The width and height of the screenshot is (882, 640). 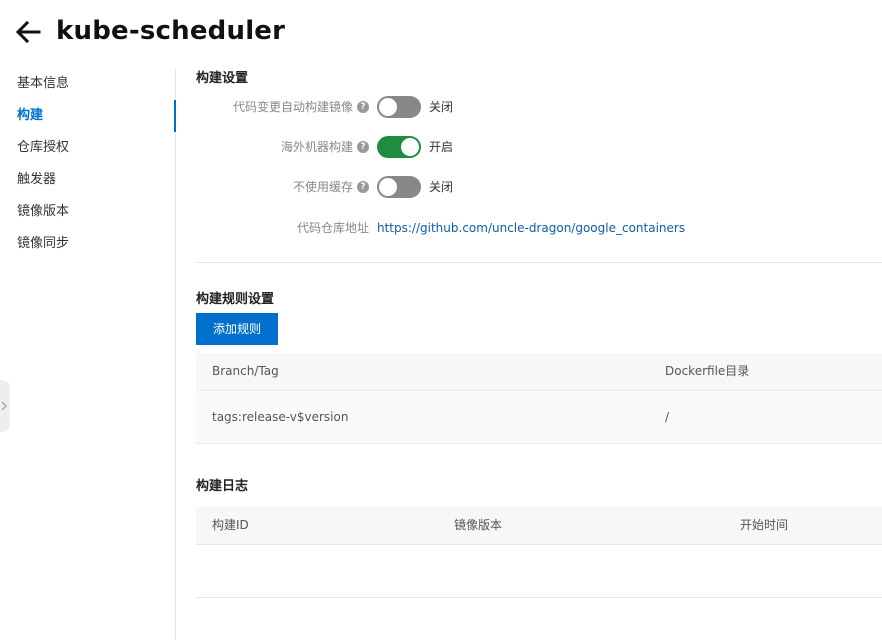 What do you see at coordinates (245, 371) in the screenshot?
I see `column-header-branch-tag: Branch/Tag` at bounding box center [245, 371].